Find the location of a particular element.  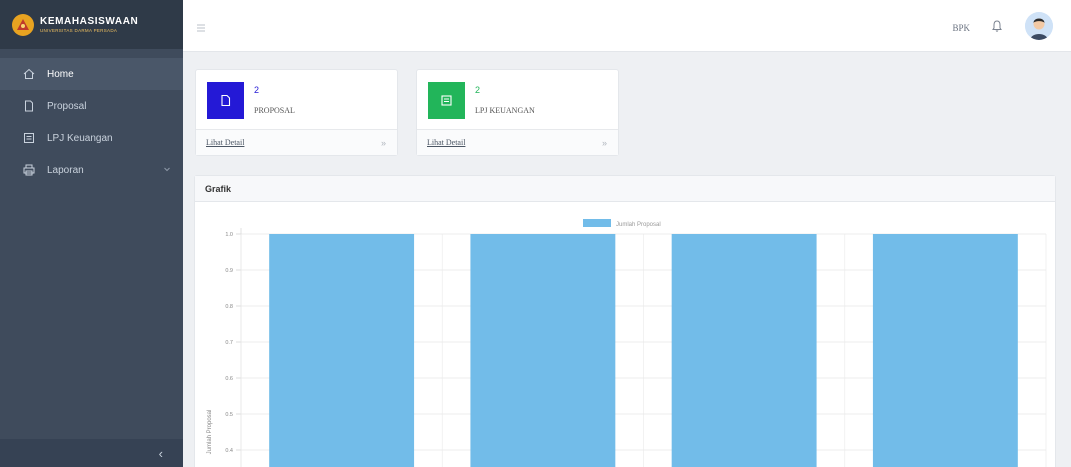

sidebar-collapse-button: ‹ is located at coordinates (91, 453).